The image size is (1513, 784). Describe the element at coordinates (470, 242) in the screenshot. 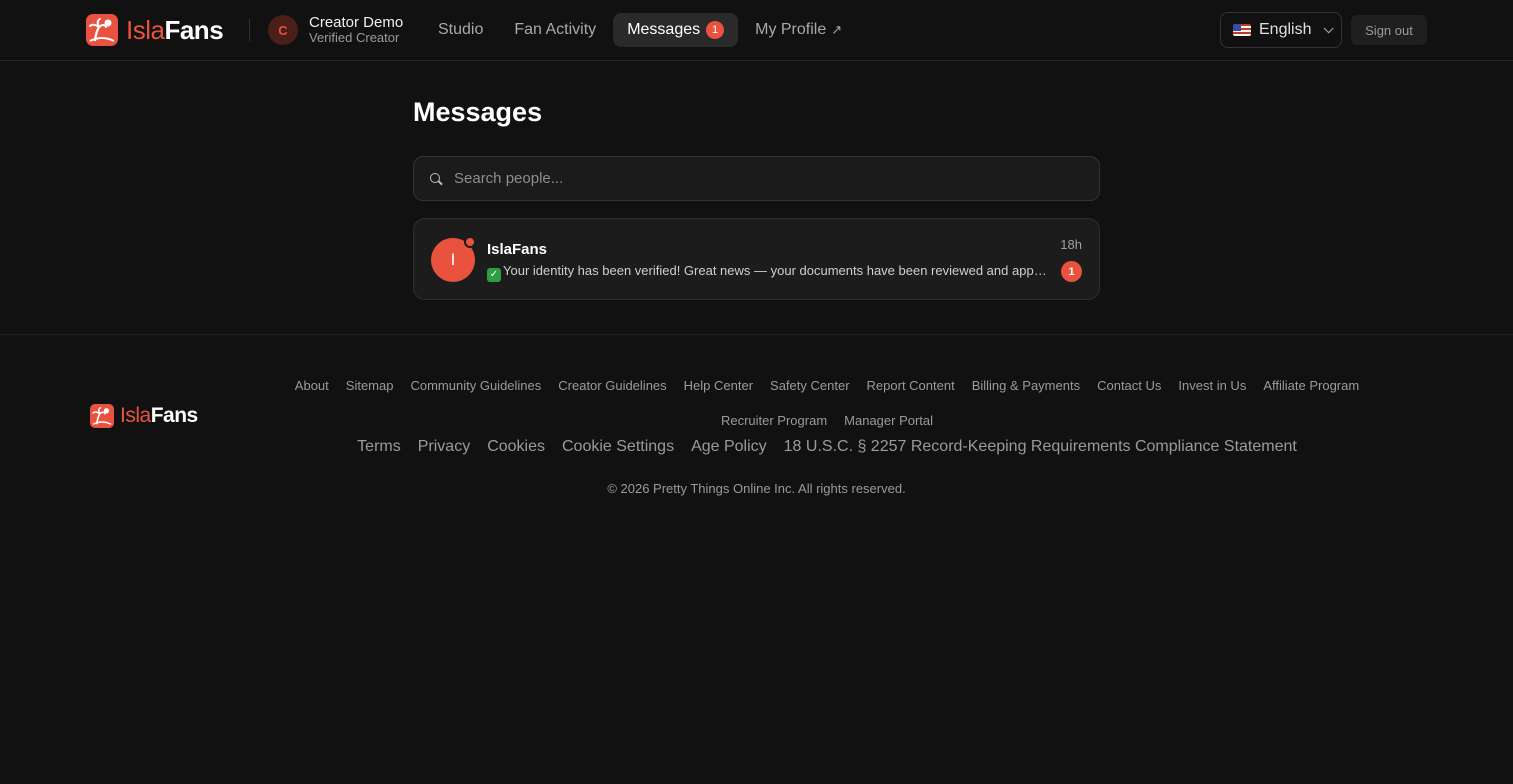

I see `online-status-dot` at that location.